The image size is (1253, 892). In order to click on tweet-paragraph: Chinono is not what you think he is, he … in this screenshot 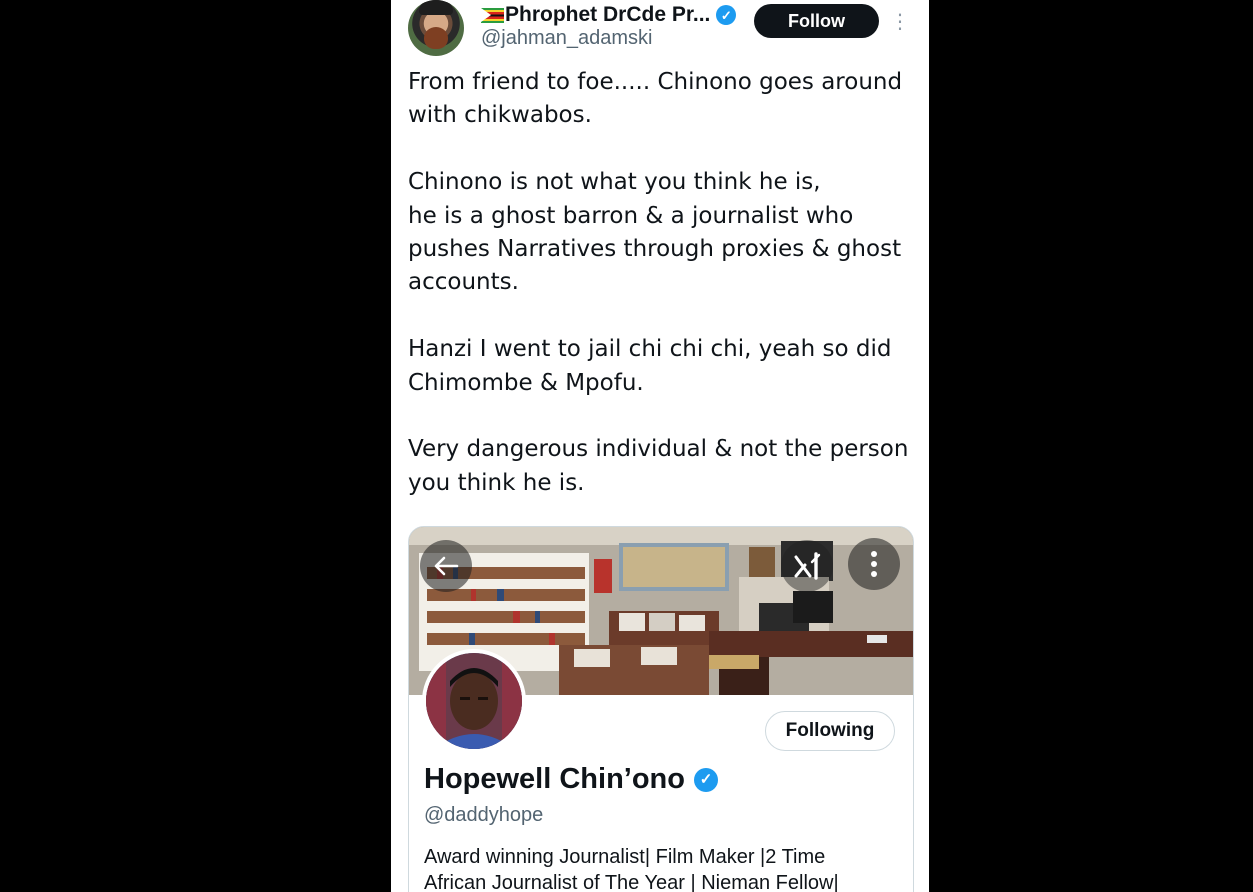, I will do `click(655, 232)`.